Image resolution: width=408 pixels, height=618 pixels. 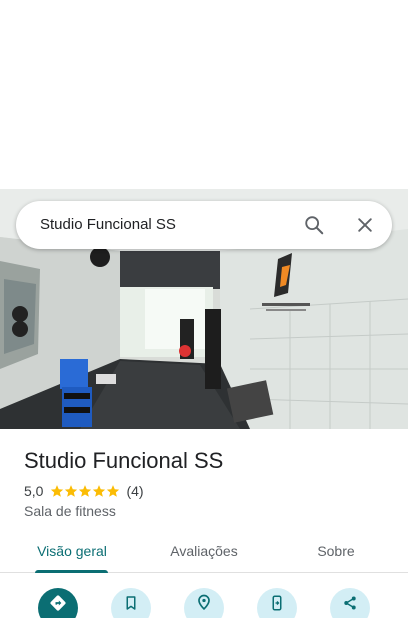 What do you see at coordinates (124, 460) in the screenshot?
I see `place-title: Studio Funcional SS` at bounding box center [124, 460].